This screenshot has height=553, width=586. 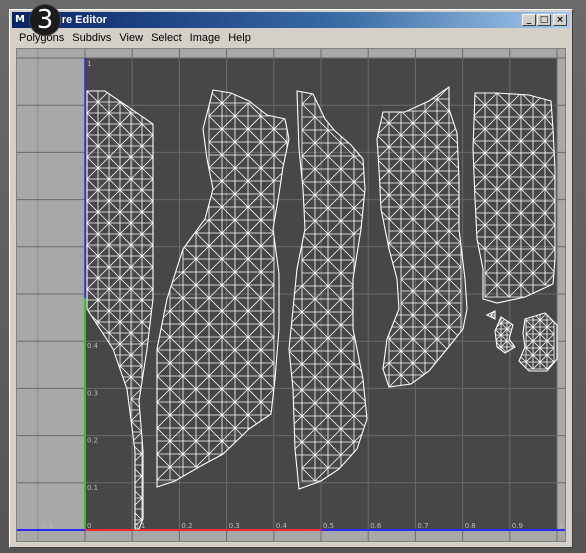 What do you see at coordinates (186, 526) in the screenshot?
I see `u-tick-label: 0.2` at bounding box center [186, 526].